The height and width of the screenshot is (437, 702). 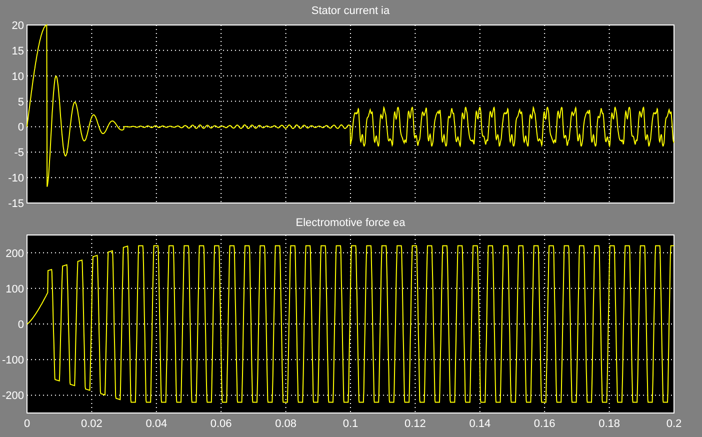 I want to click on y-tick-label: 5, so click(x=21, y=102).